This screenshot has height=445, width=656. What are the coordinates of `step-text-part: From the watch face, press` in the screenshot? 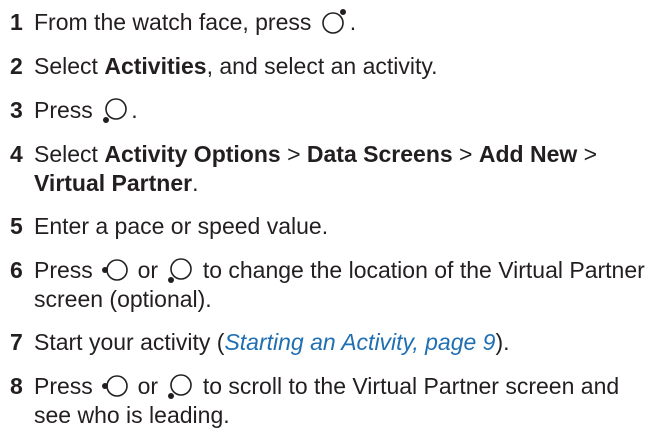 It's located at (173, 22).